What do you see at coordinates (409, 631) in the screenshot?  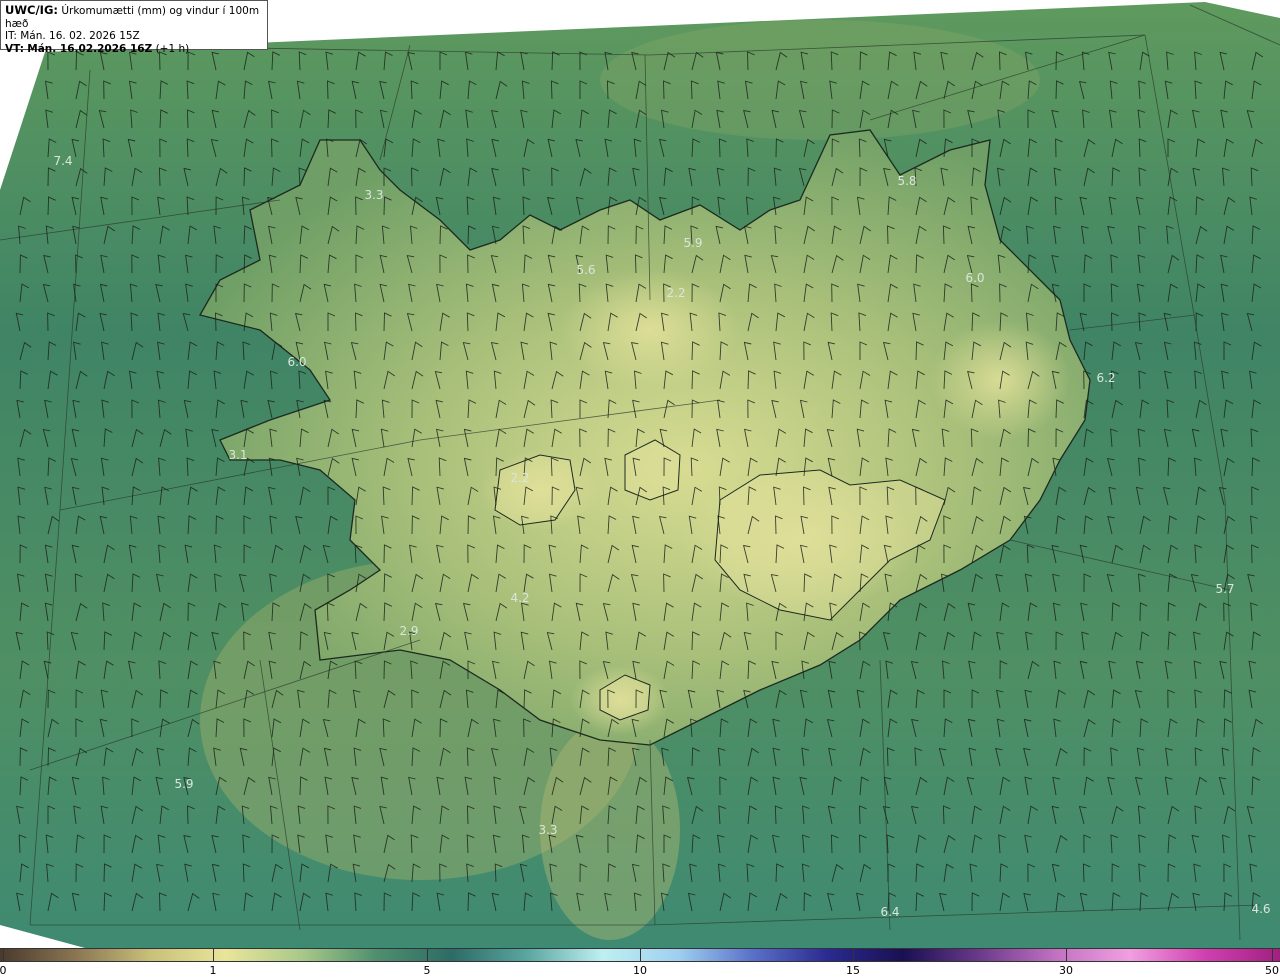 I see `map-value-label: 2.9` at bounding box center [409, 631].